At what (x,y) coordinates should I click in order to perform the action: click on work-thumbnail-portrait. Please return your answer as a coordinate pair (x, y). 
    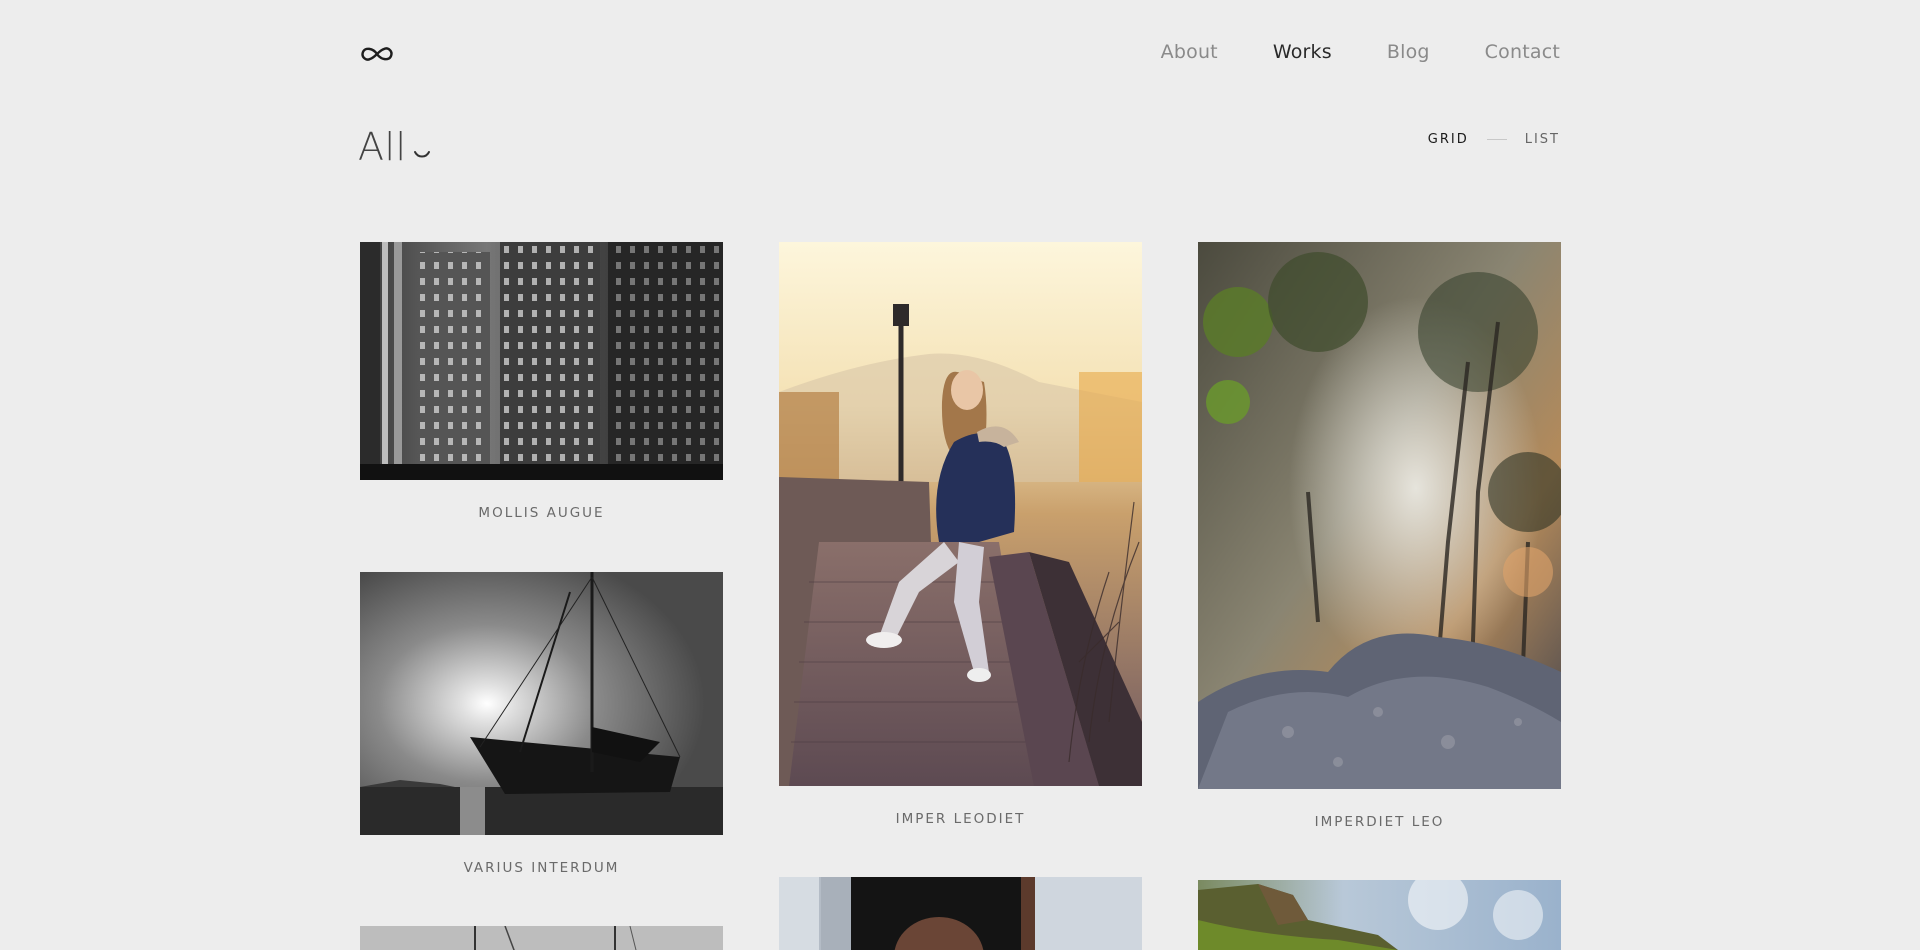
    Looking at the image, I should click on (960, 913).